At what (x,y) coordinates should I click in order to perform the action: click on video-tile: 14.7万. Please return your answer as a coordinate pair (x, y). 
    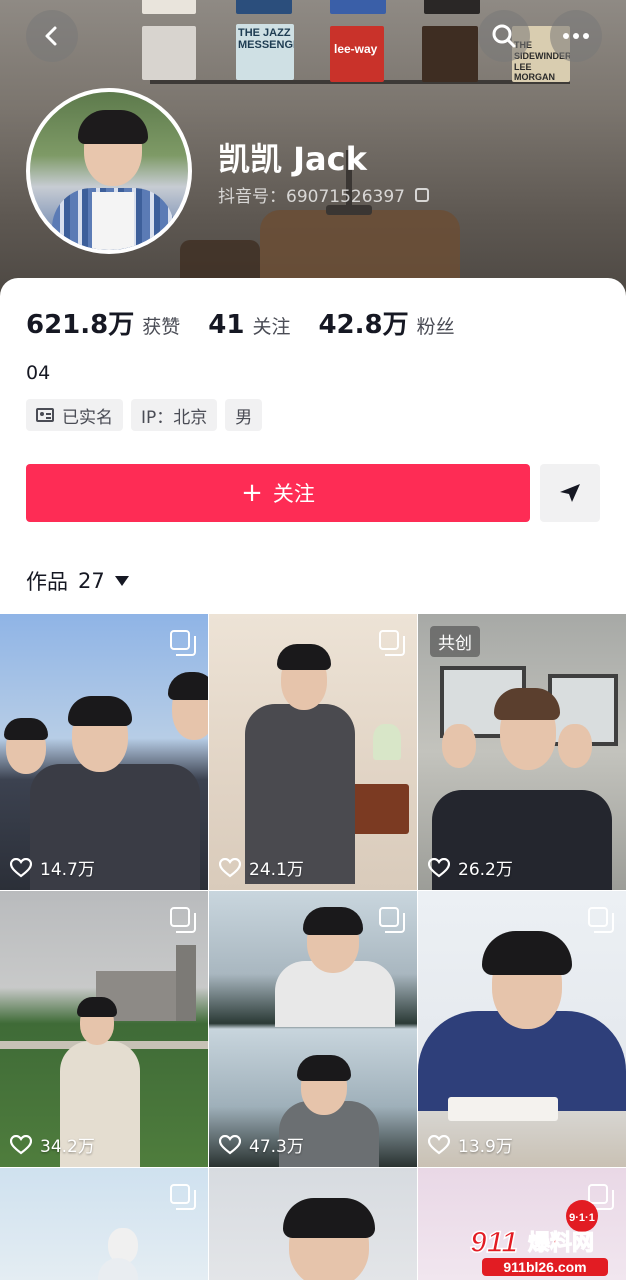
    Looking at the image, I should click on (104, 752).